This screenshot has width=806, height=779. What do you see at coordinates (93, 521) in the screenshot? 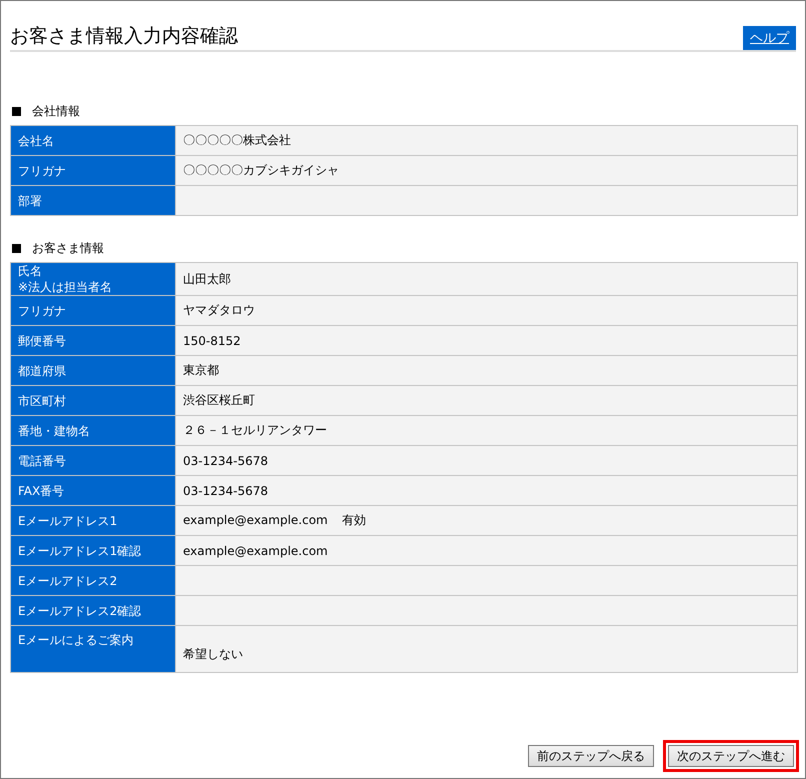
I see `field-label: Eメールアドレス1` at bounding box center [93, 521].